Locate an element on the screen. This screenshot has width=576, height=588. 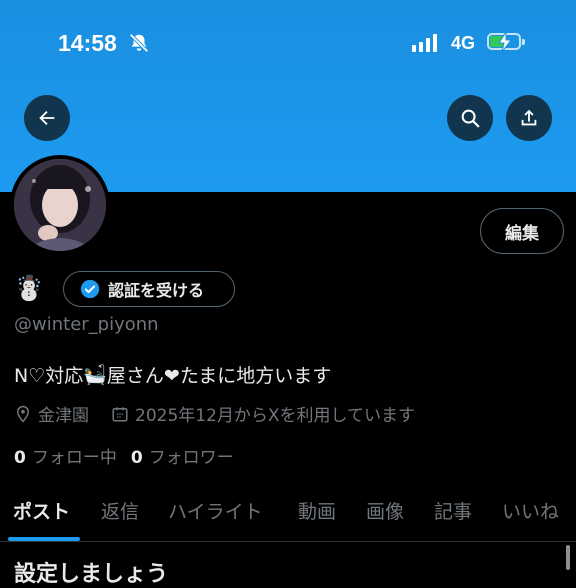
tab-videos: 動画 is located at coordinates (317, 510).